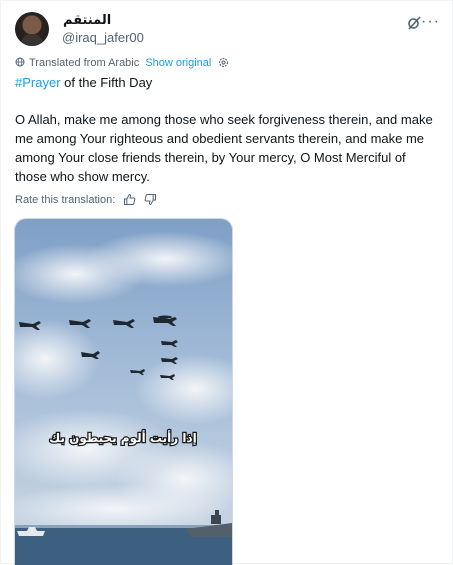 The width and height of the screenshot is (453, 565). Describe the element at coordinates (103, 37) in the screenshot. I see `author-handle: @iraq_jafer00` at that location.